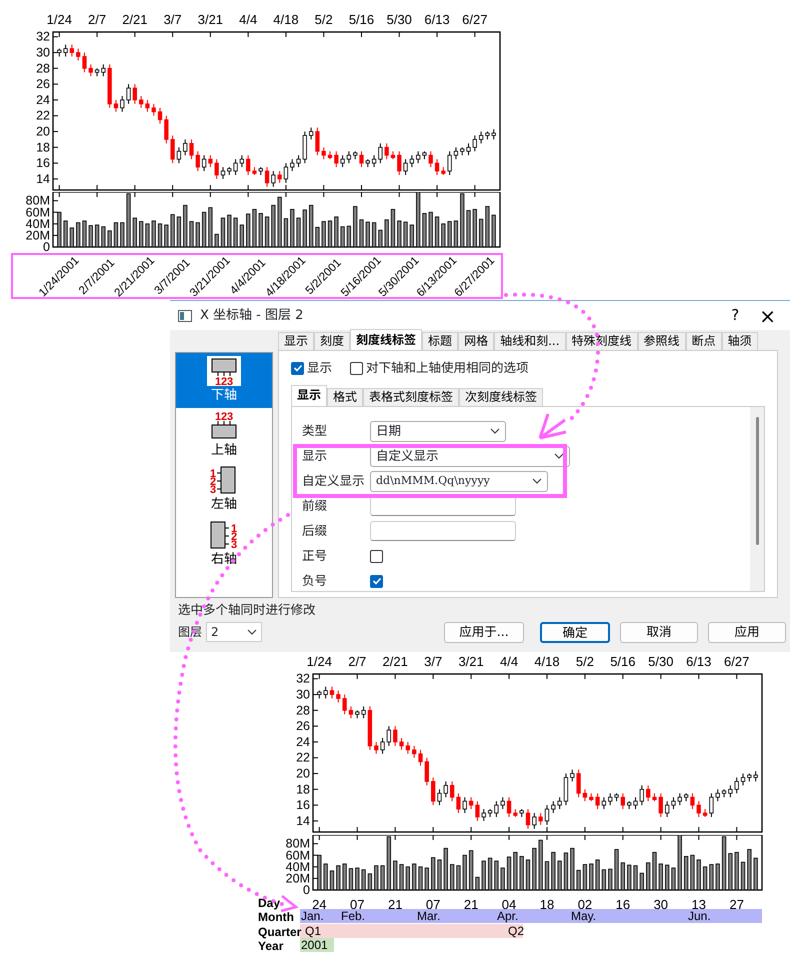  Describe the element at coordinates (507, 916) in the screenshot. I see `axis-label: Apr.` at that location.